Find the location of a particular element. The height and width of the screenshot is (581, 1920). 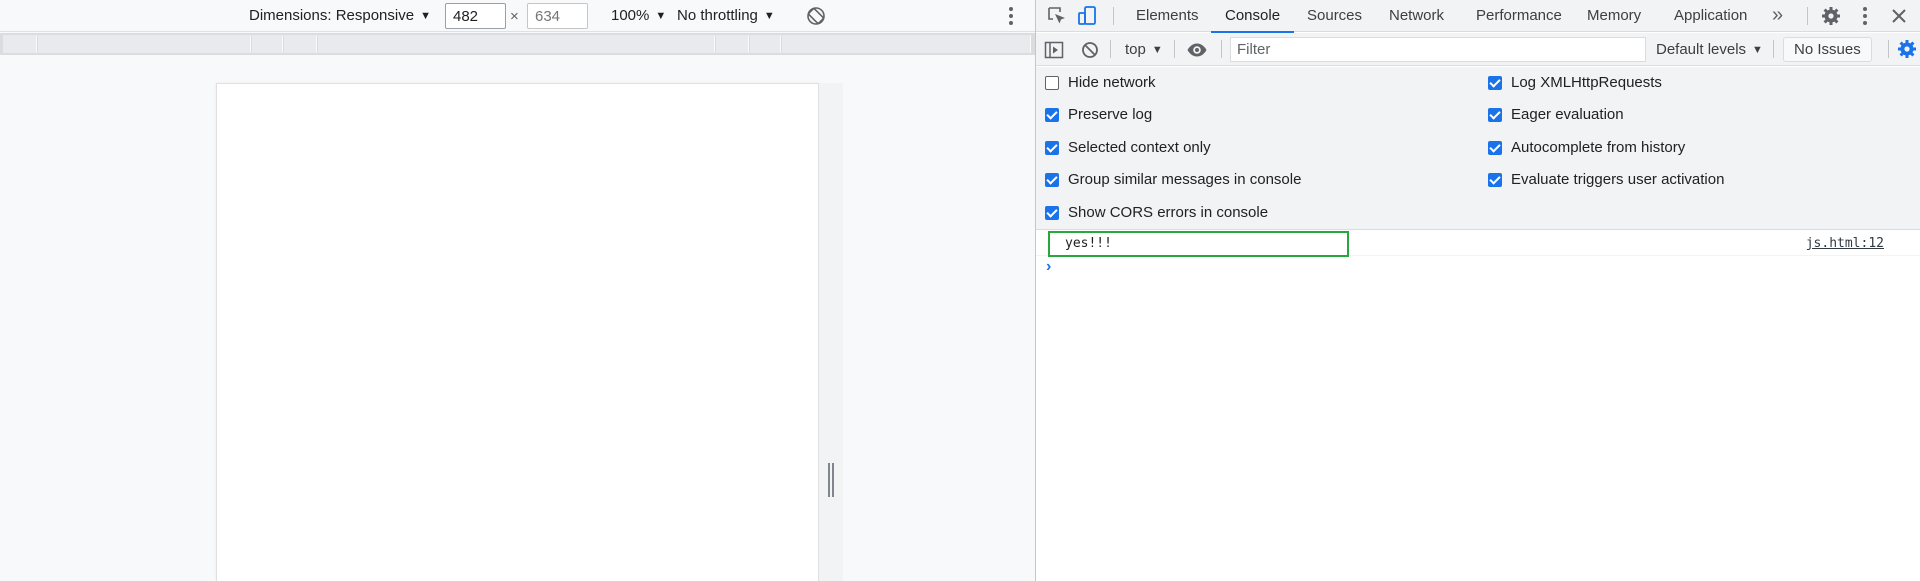

tab-elements: Elements is located at coordinates (1167, 16).